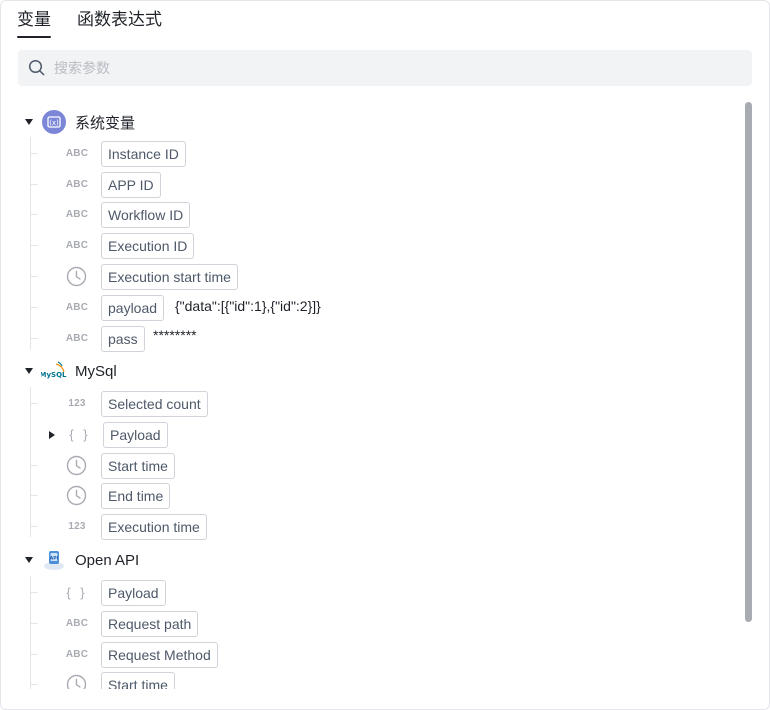  What do you see at coordinates (136, 495) in the screenshot?
I see `variable-chip-end-time: End time` at bounding box center [136, 495].